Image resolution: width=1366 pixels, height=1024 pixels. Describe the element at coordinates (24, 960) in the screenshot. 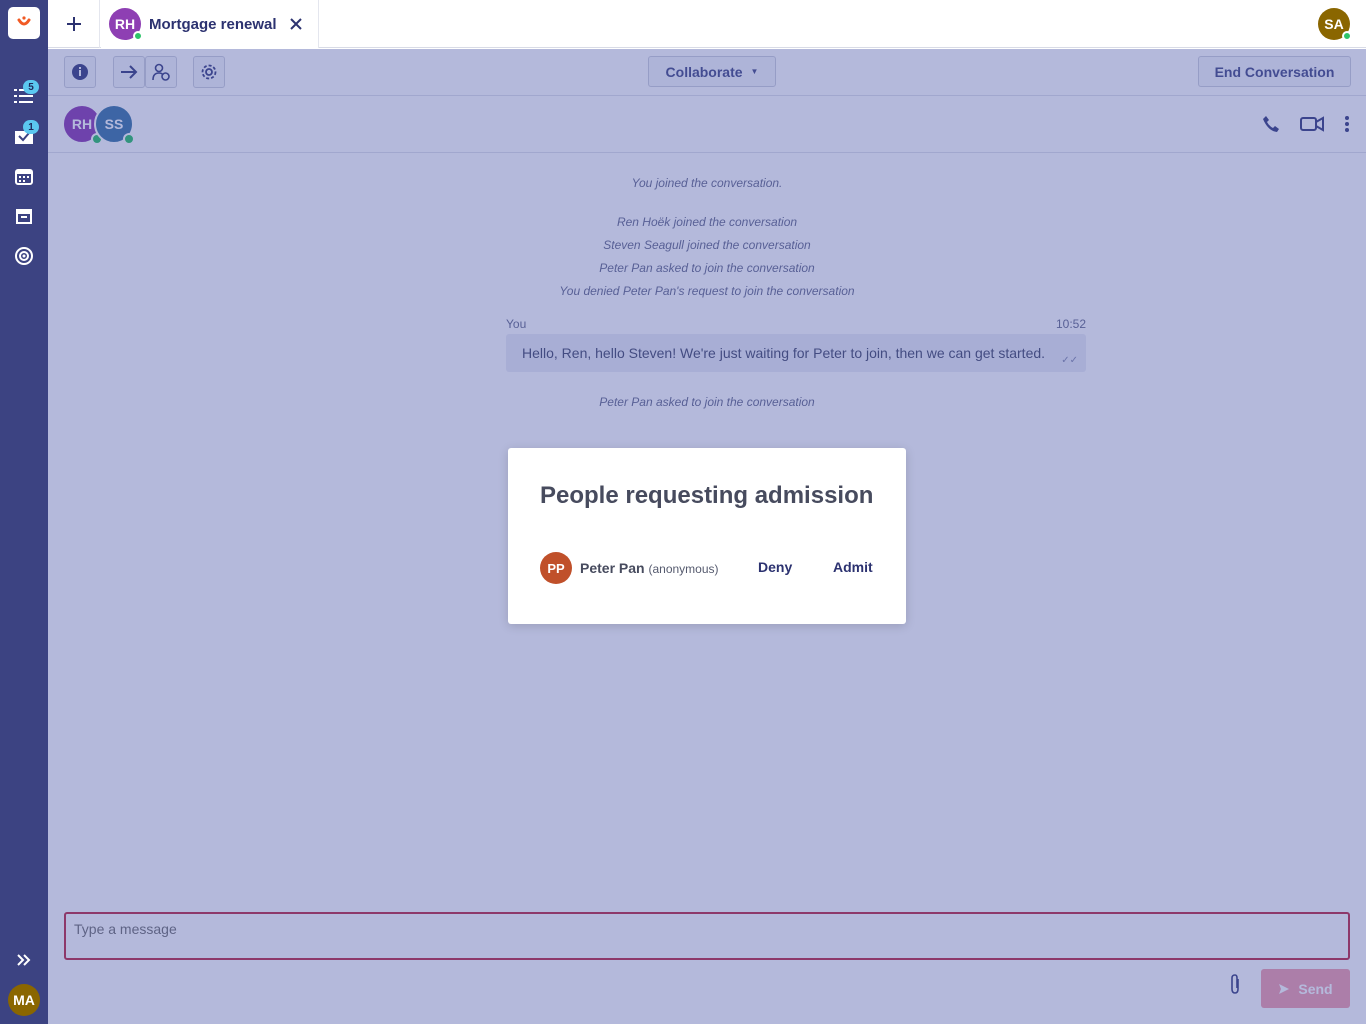

I see `expand-sidebar-icon` at that location.